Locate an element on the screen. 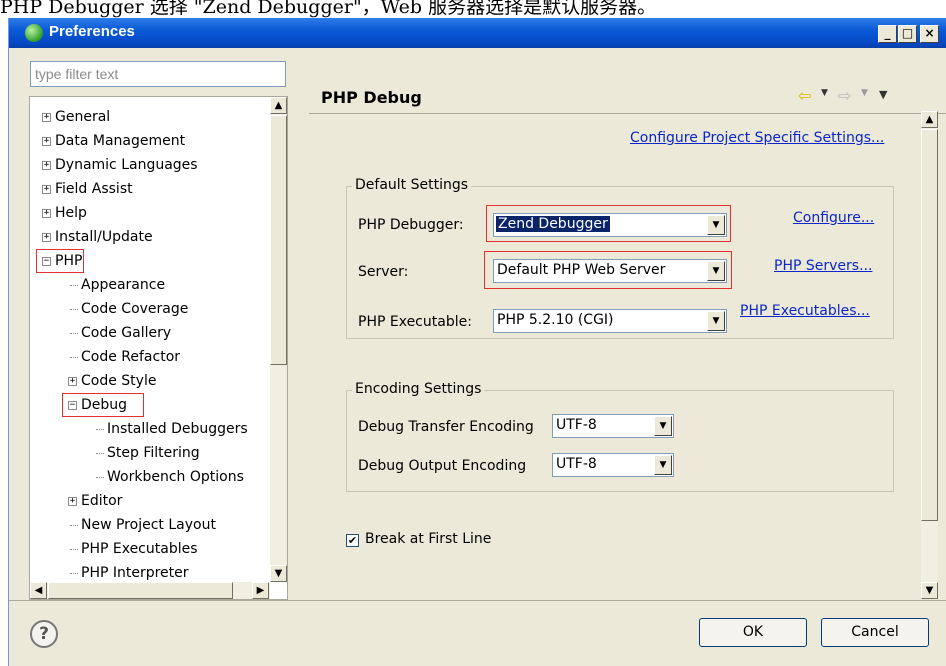  tree-item: + Editor is located at coordinates (149, 501).